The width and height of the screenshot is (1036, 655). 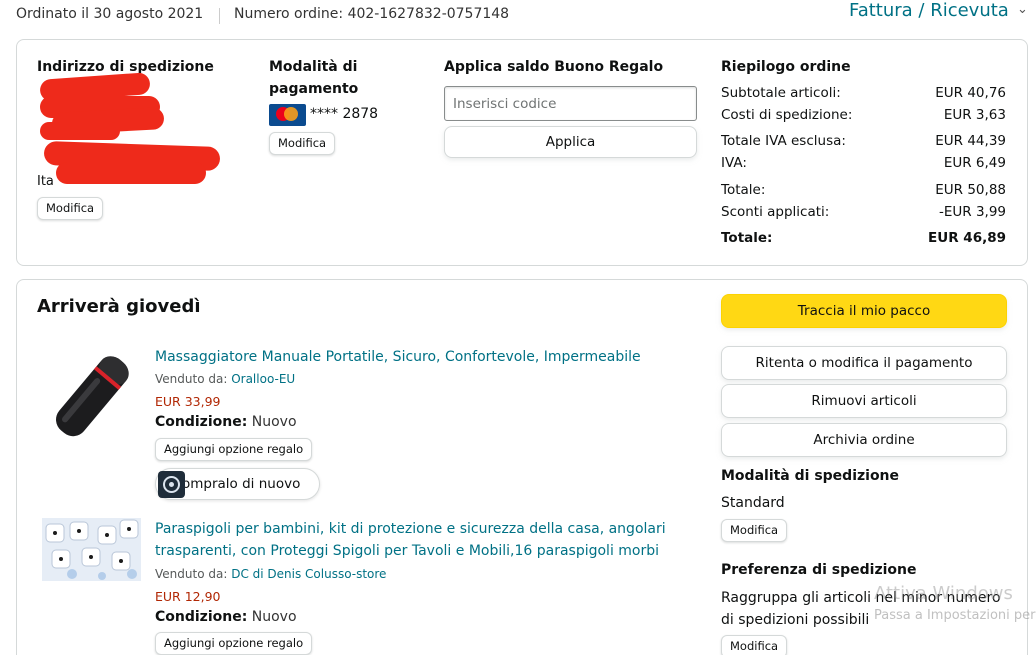 What do you see at coordinates (754, 645) in the screenshot?
I see `edit-shipping-preference-button: Modifica` at bounding box center [754, 645].